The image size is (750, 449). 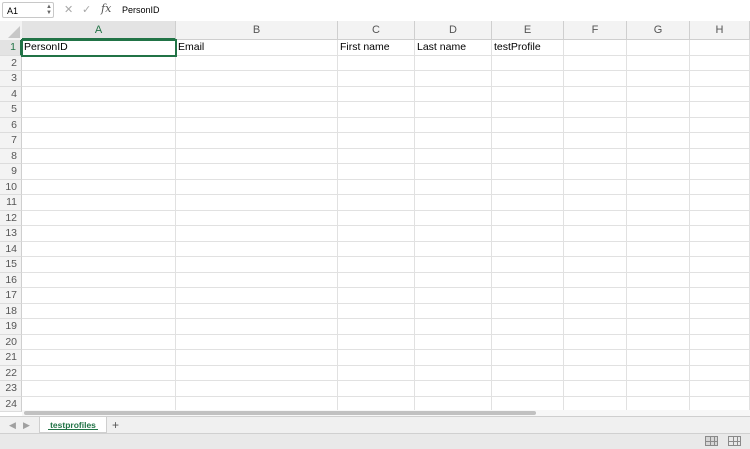 What do you see at coordinates (595, 327) in the screenshot?
I see `cell-f19` at bounding box center [595, 327].